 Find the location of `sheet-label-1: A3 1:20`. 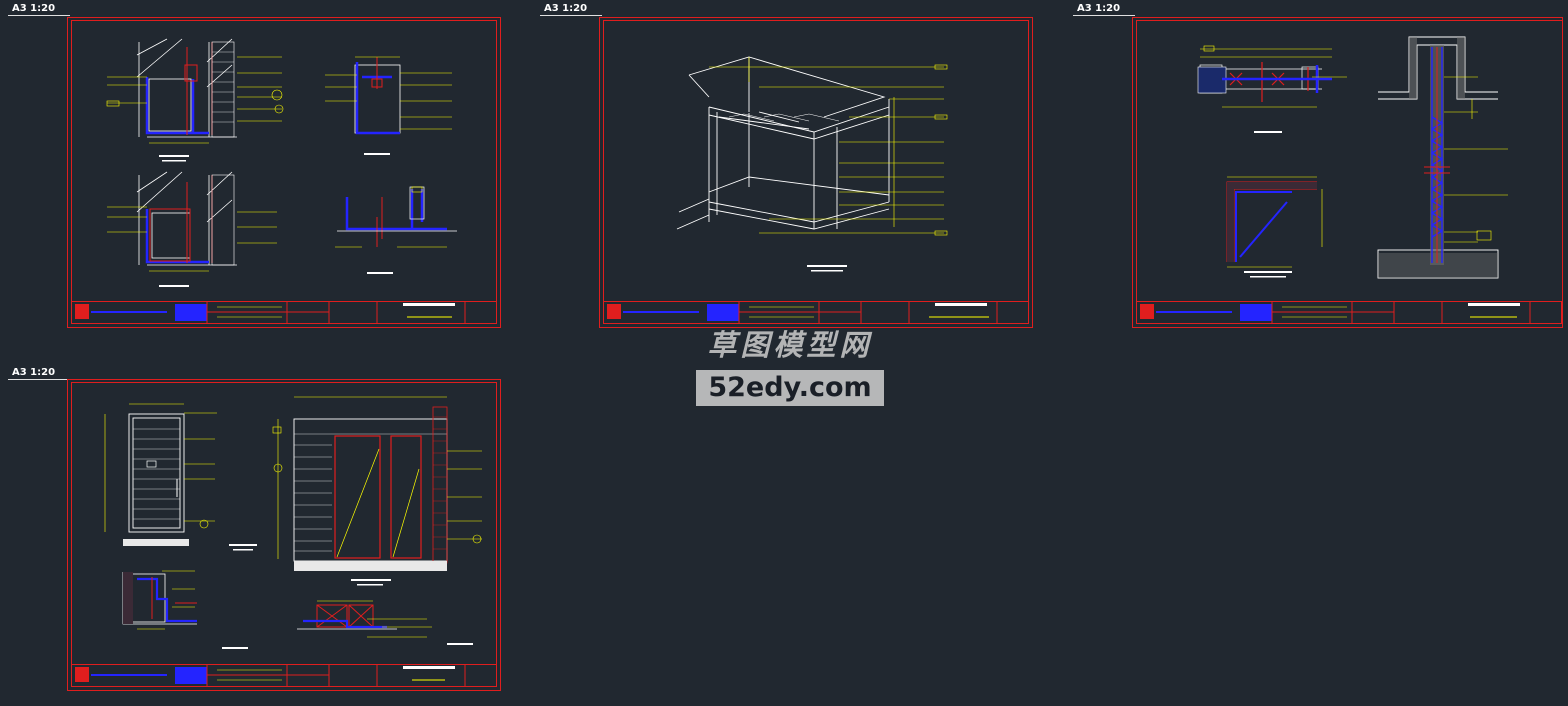

sheet-label-1: A3 1:20 is located at coordinates (34, 8).